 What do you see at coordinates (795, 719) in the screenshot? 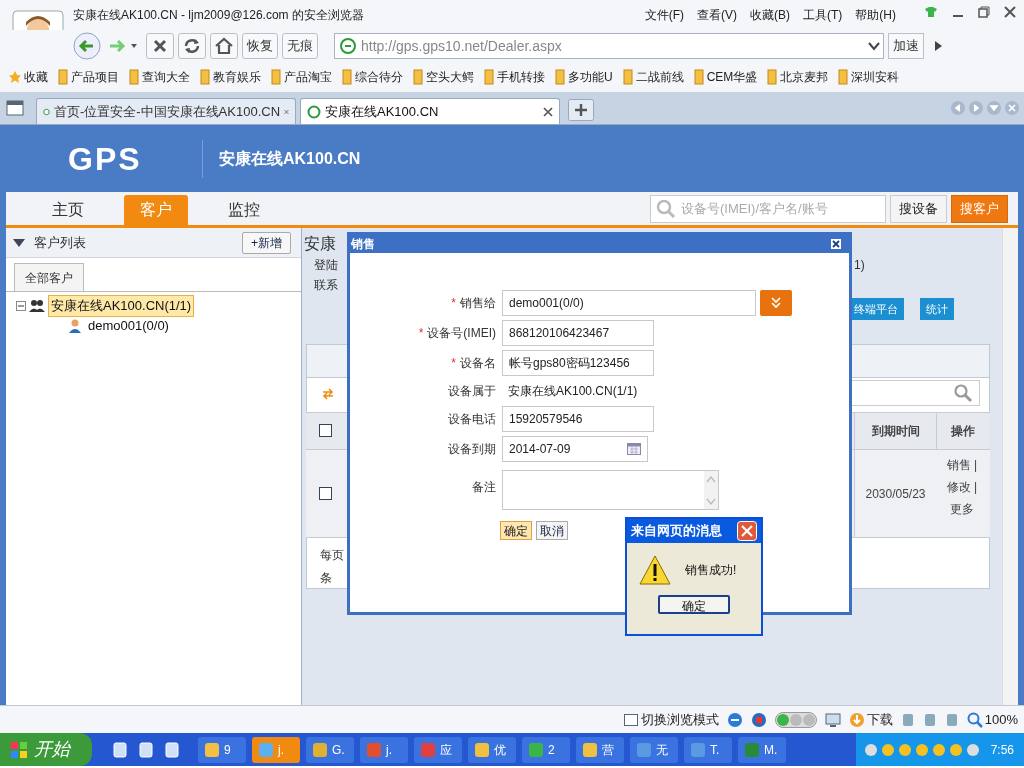
I see `toggle-icon` at bounding box center [795, 719].